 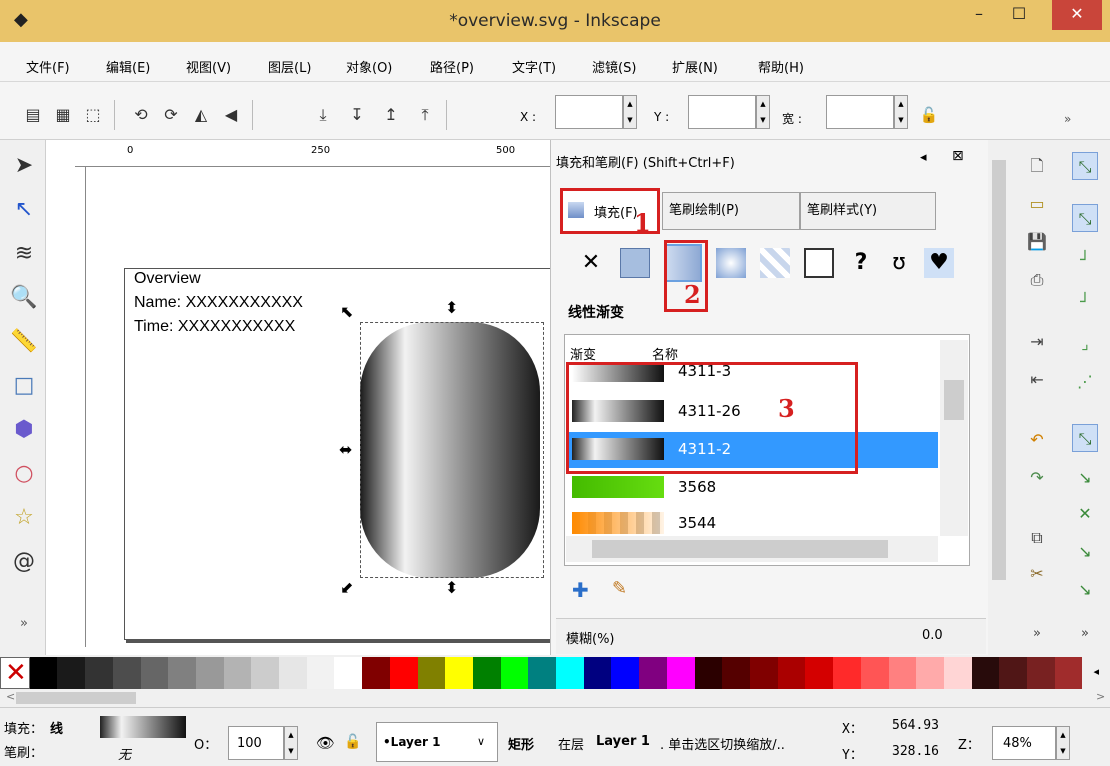 What do you see at coordinates (1077, 15) in the screenshot?
I see `close-button: ✕` at bounding box center [1077, 15].